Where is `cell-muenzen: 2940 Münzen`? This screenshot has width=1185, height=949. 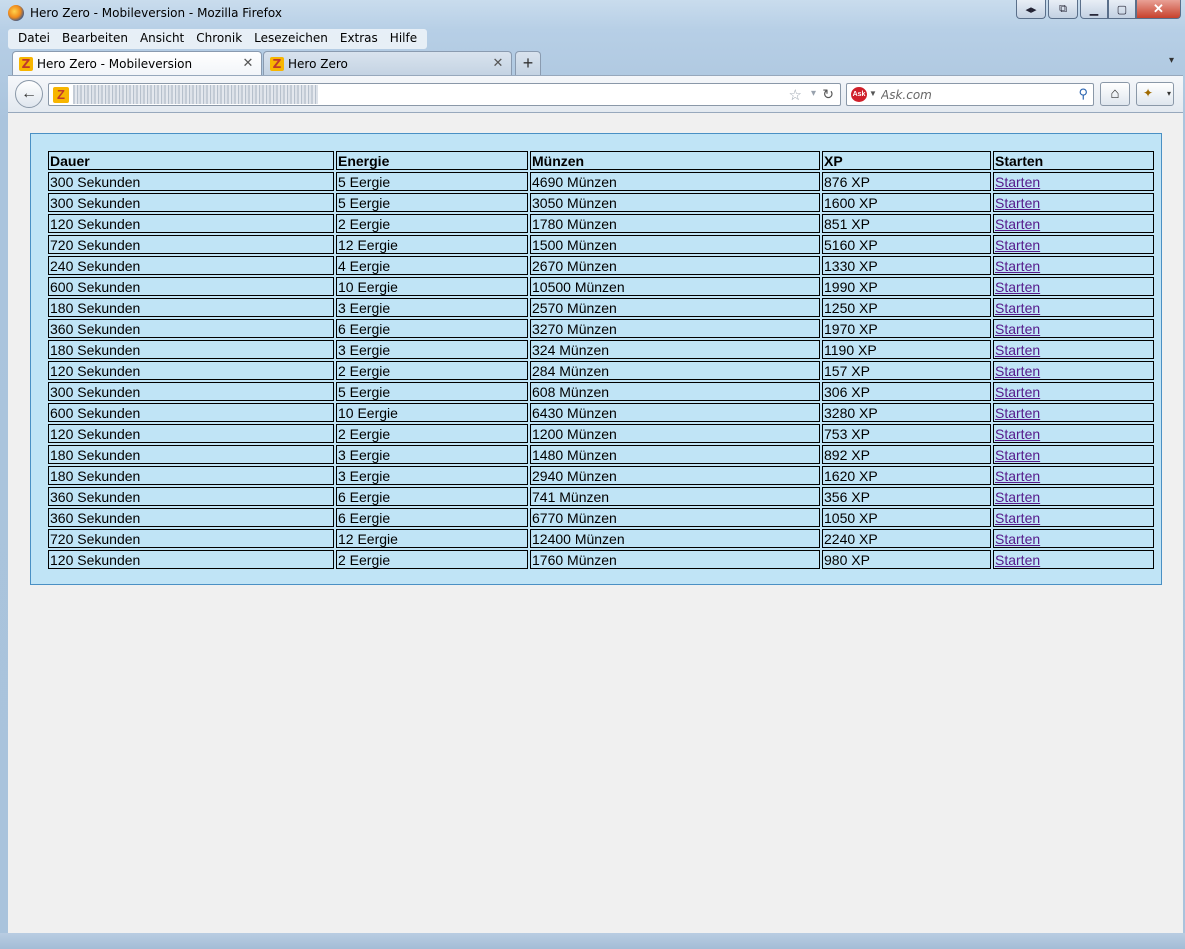 cell-muenzen: 2940 Münzen is located at coordinates (675, 475).